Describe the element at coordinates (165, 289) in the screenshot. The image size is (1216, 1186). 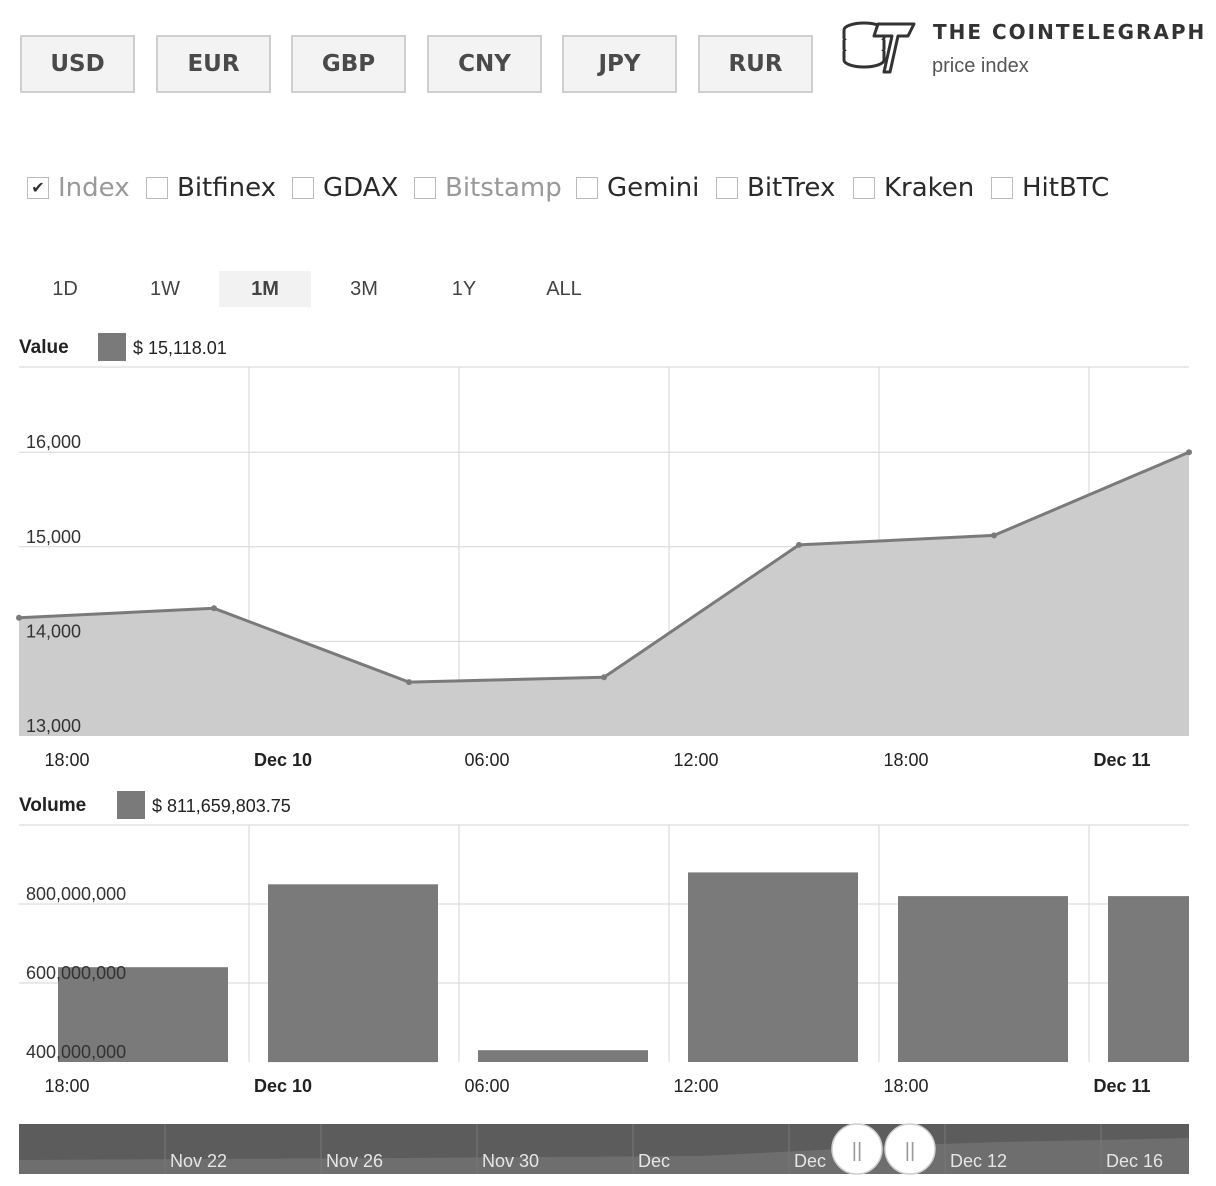
I see `range-tab-1w: 1W` at that location.